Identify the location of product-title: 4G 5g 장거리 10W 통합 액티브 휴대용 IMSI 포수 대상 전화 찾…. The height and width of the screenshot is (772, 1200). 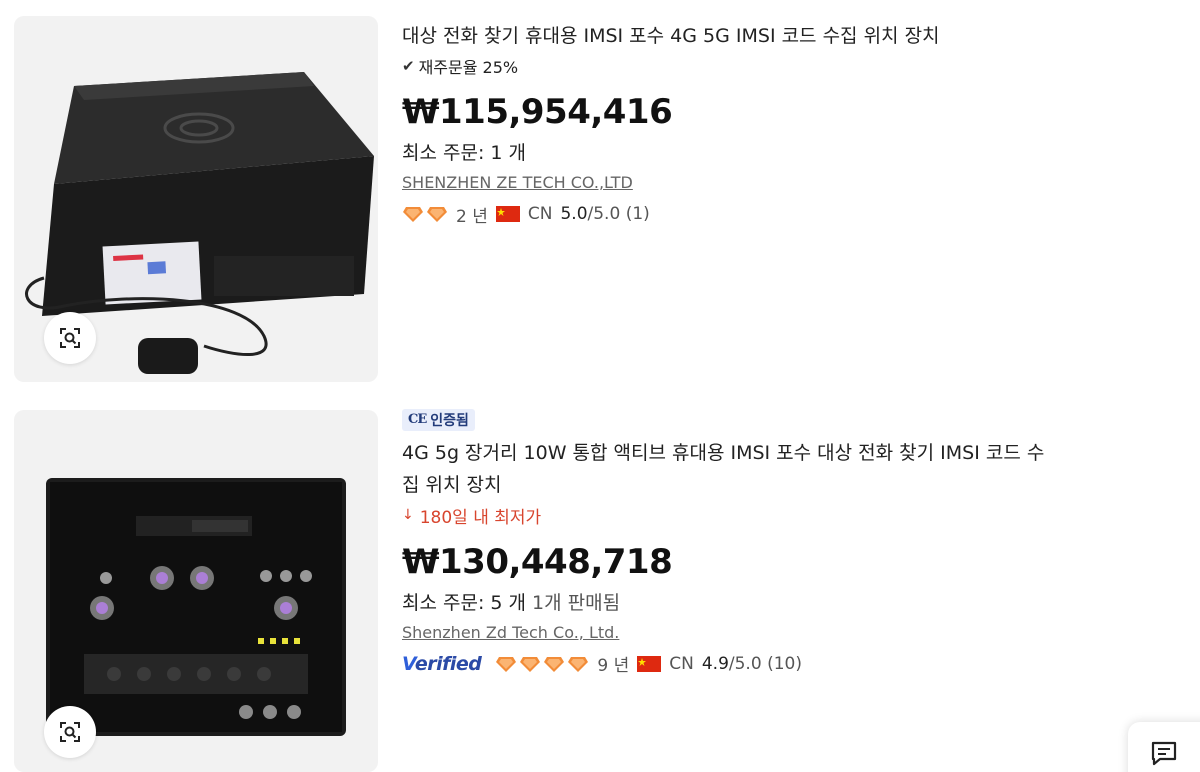
(791, 469).